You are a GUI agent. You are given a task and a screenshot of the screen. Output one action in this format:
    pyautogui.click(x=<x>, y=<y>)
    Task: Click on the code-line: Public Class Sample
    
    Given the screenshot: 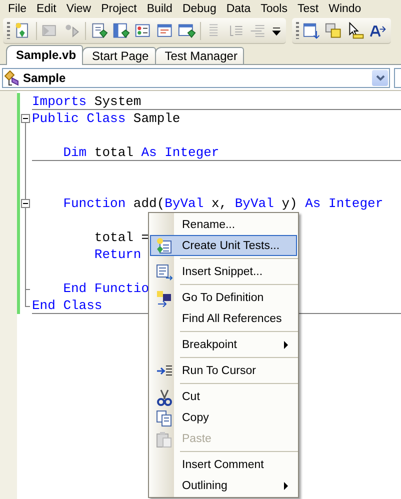 What is the action you would take?
    pyautogui.click(x=106, y=118)
    